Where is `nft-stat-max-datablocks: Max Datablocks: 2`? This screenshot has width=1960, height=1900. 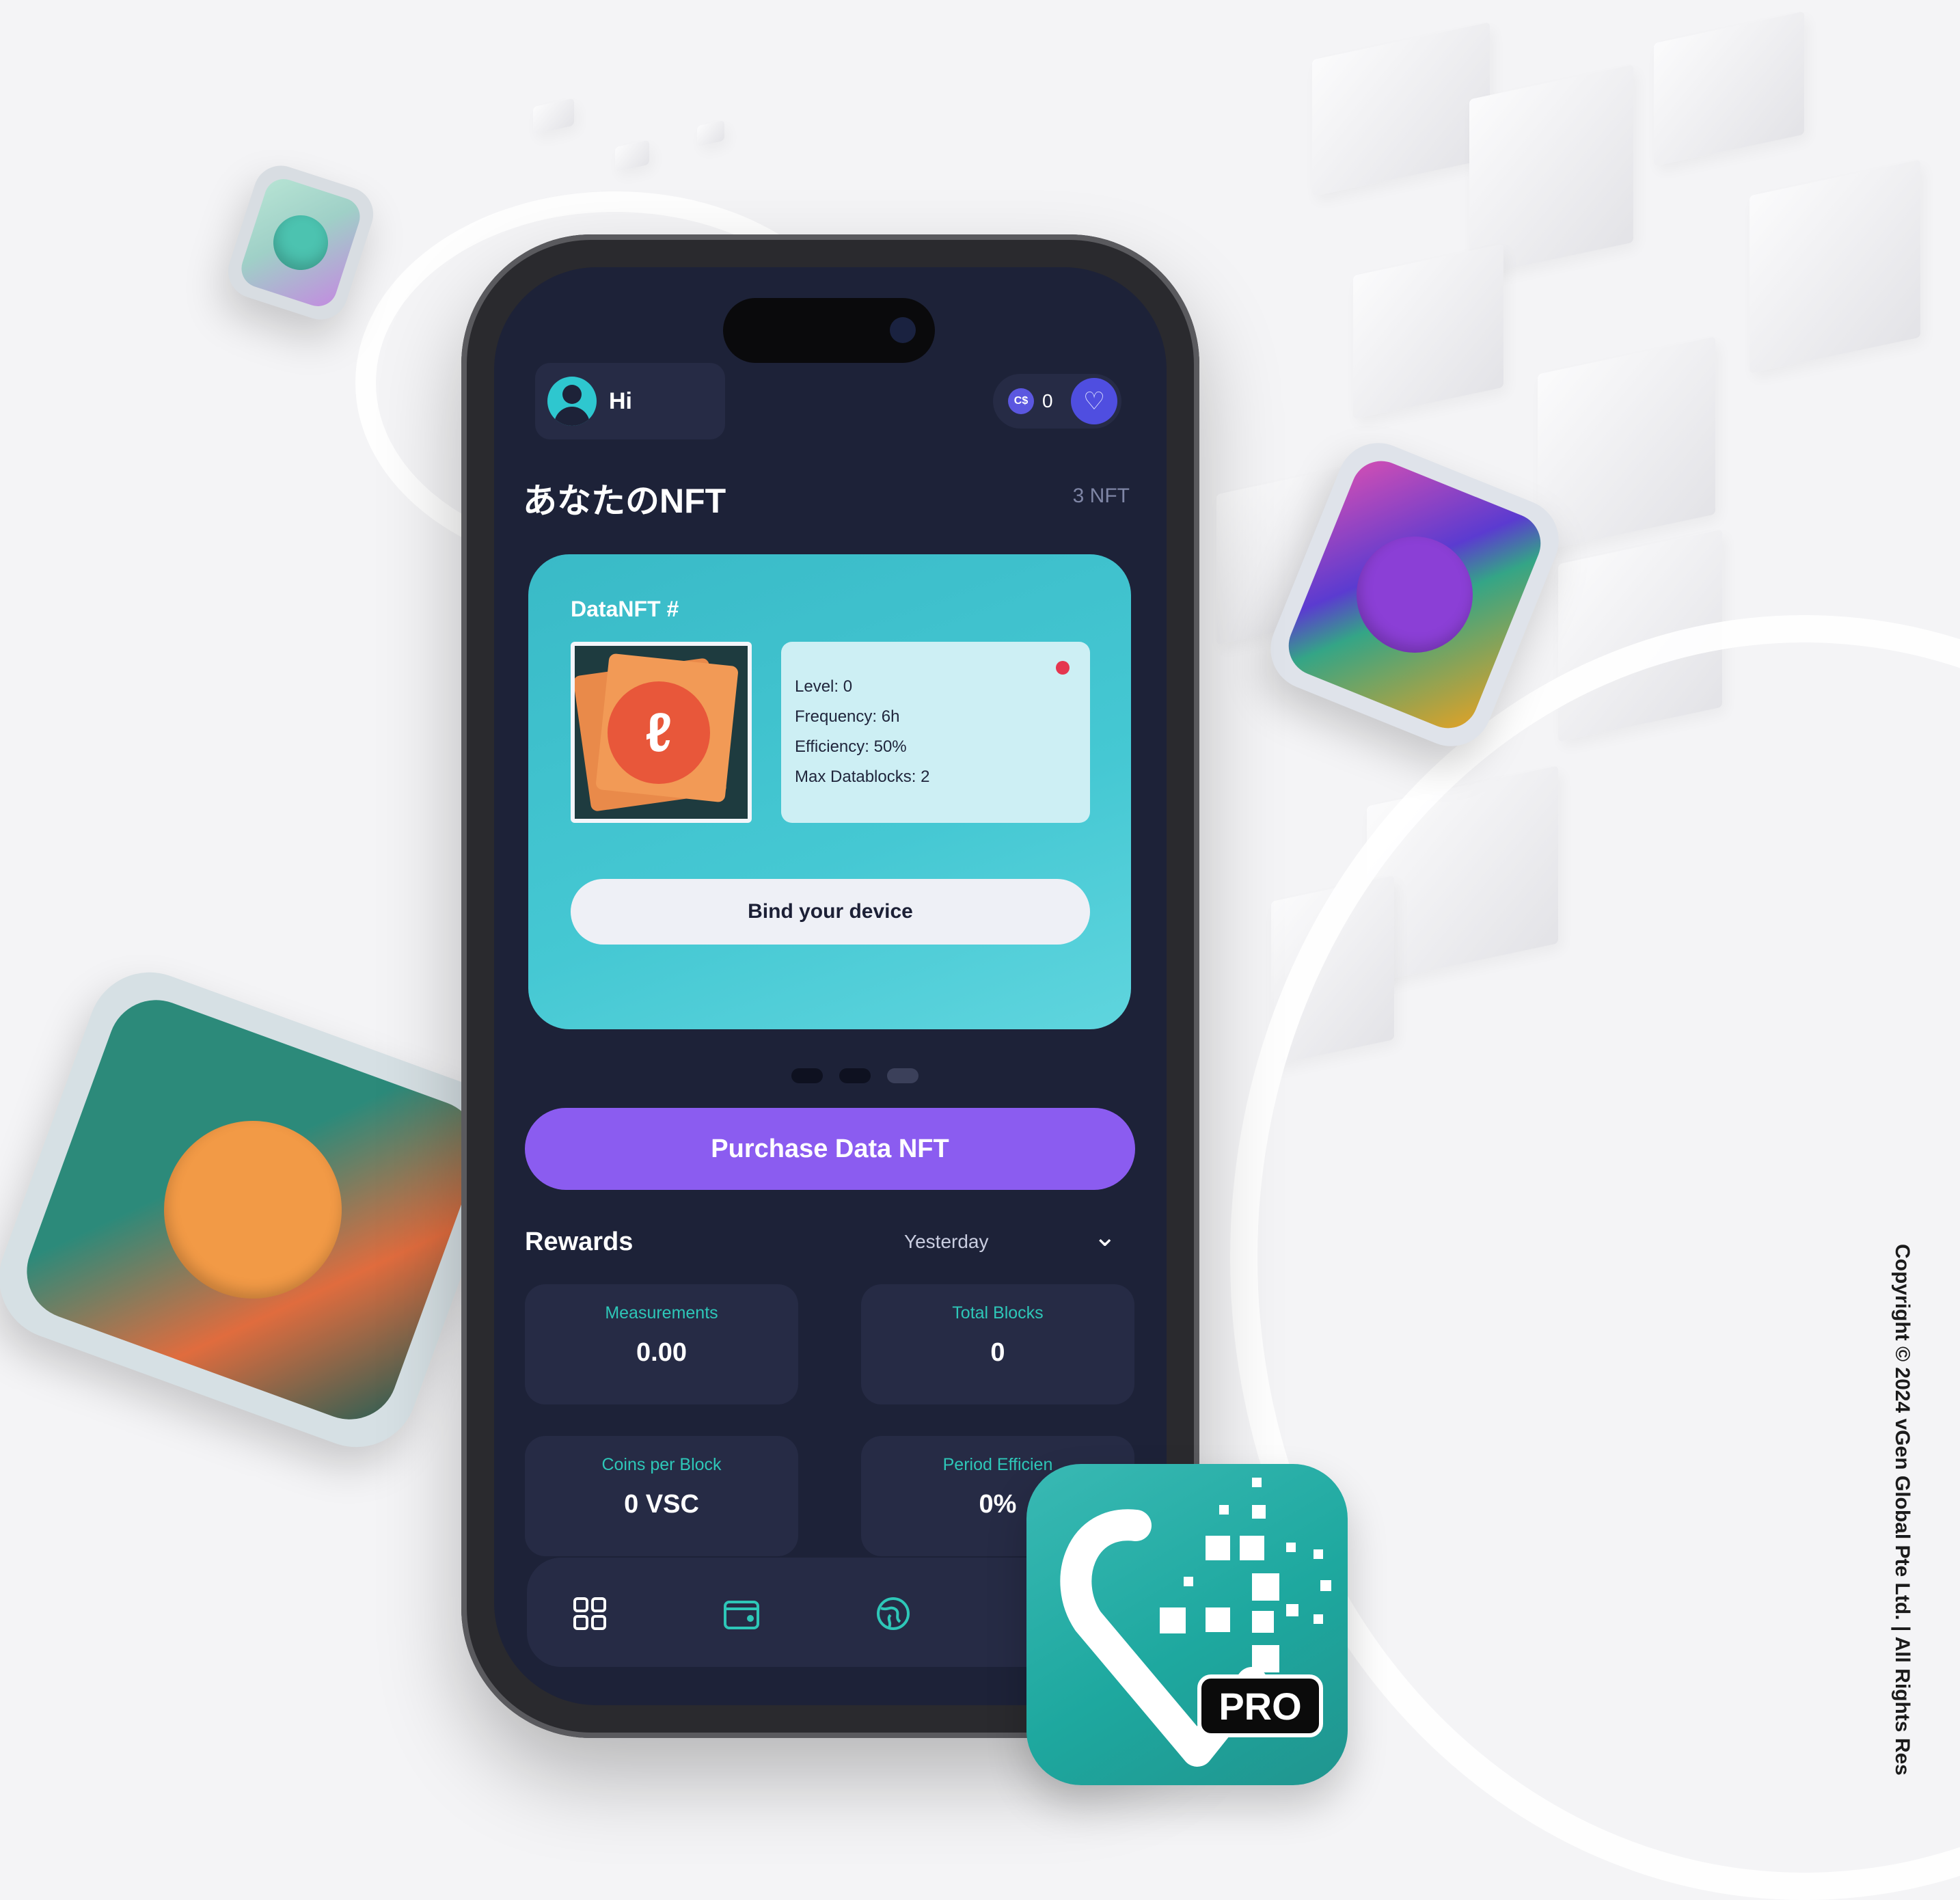
nft-stat-max-datablocks: Max Datablocks: 2 is located at coordinates (862, 777).